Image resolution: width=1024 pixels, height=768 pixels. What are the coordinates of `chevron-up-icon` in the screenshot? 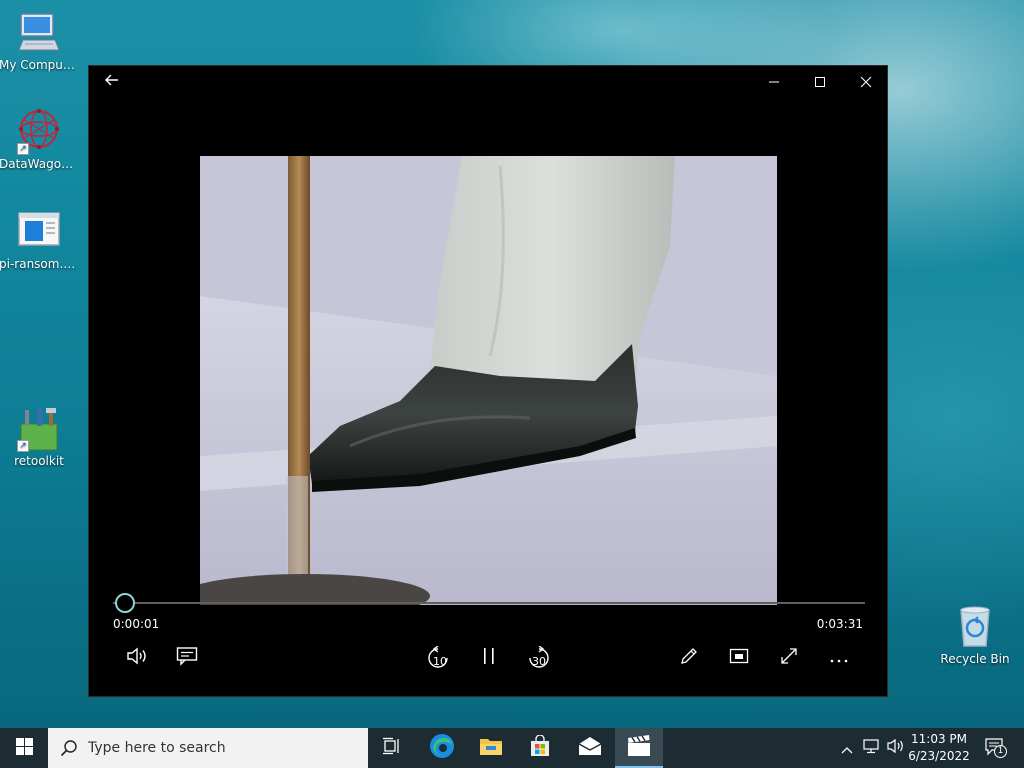 It's located at (847, 748).